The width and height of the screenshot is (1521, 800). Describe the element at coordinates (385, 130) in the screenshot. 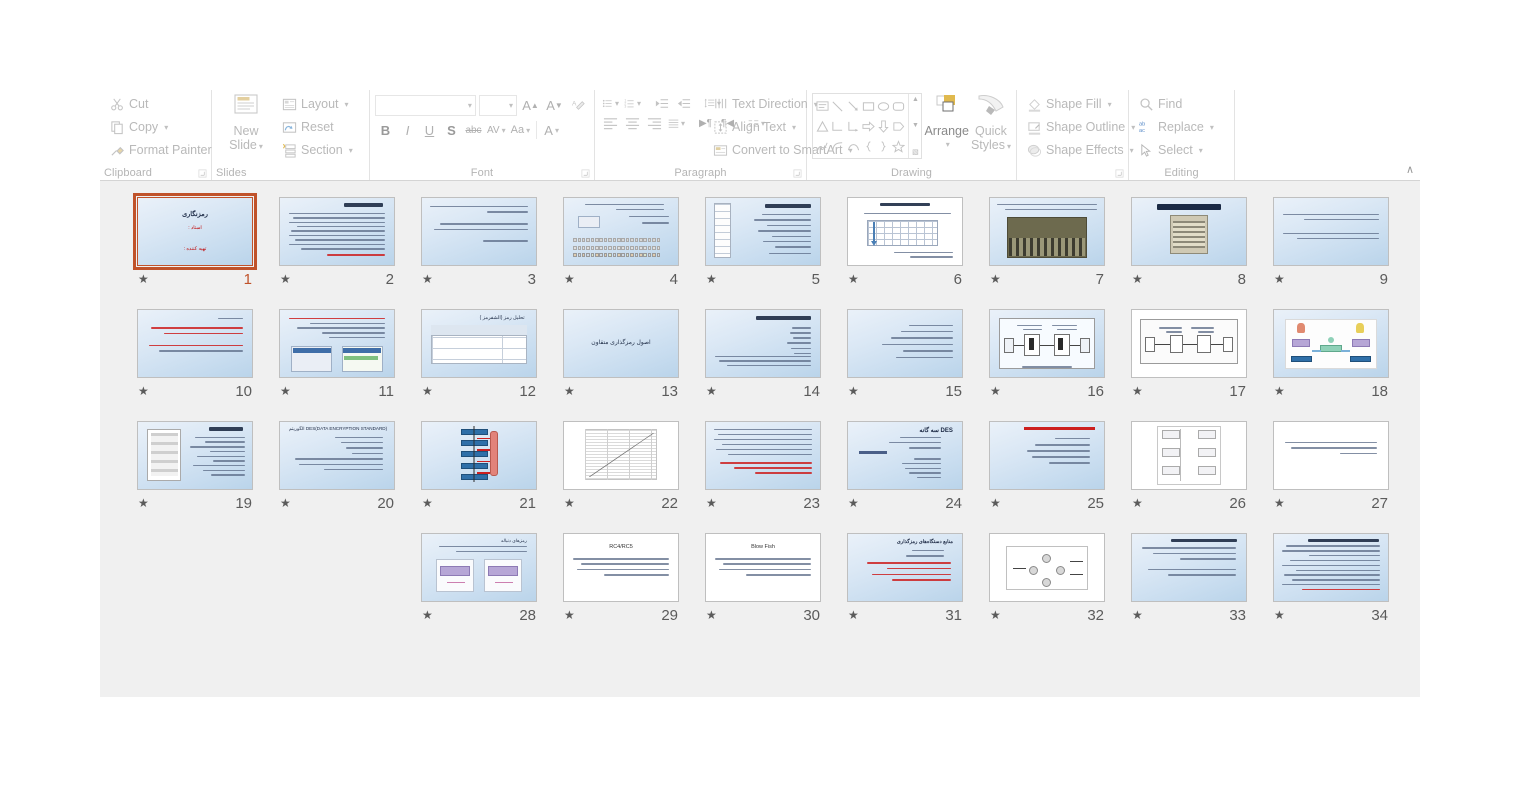

I see `bold-button: B` at that location.